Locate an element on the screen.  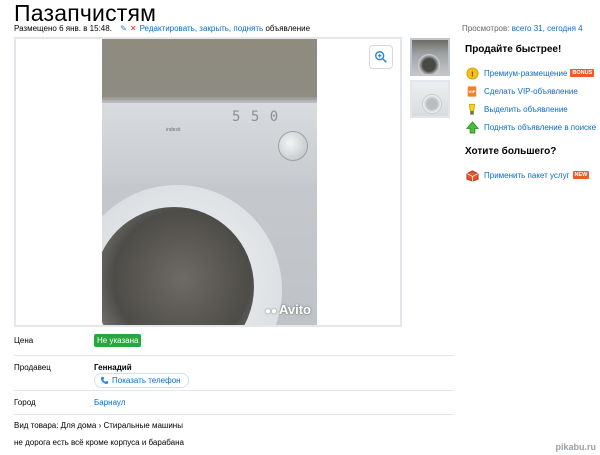
machine-knob is located at coordinates (293, 146).